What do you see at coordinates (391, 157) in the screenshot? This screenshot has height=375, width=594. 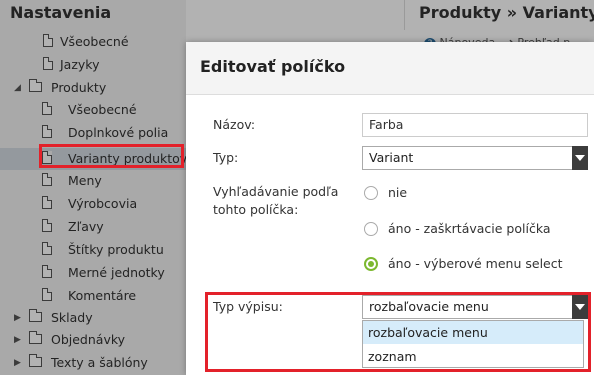 I see `type-select-value: Variant` at bounding box center [391, 157].